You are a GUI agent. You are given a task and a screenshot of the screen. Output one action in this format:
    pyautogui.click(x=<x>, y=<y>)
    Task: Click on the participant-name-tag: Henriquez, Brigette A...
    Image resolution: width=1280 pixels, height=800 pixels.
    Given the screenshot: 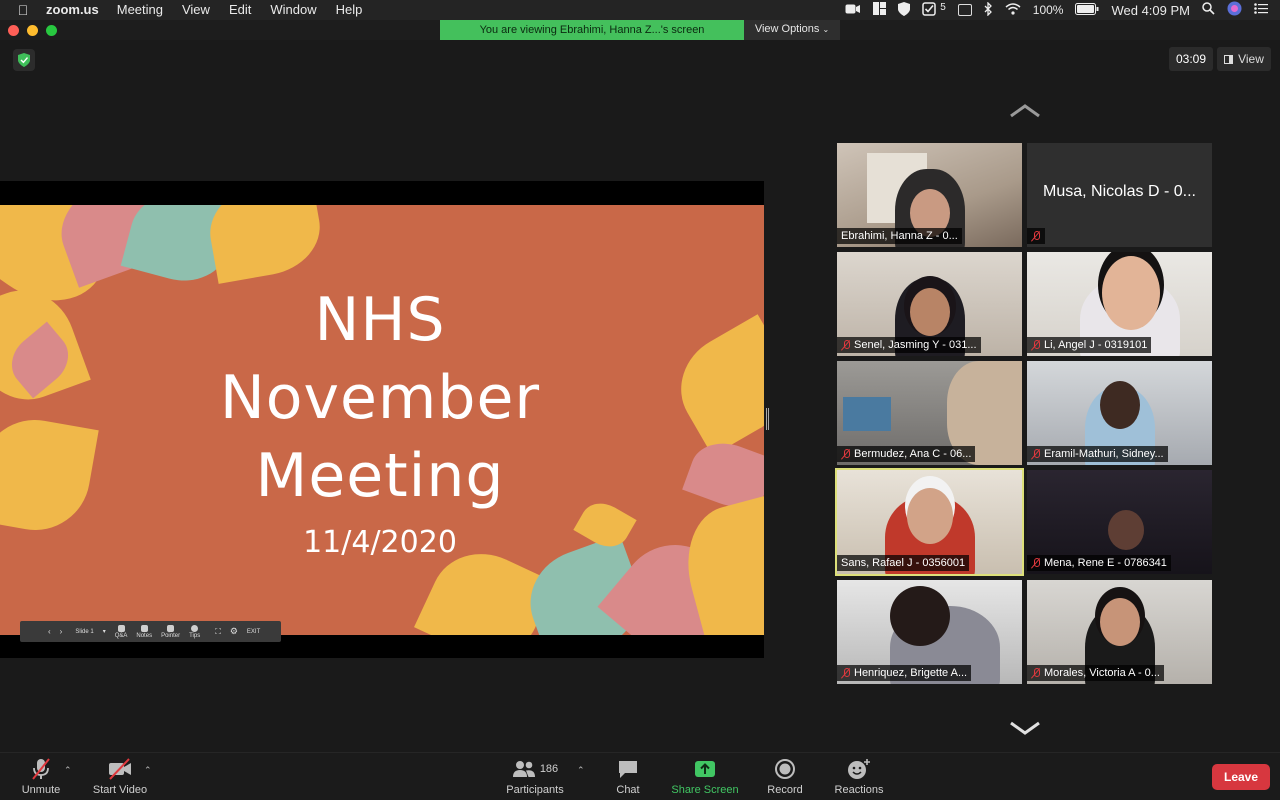 What is the action you would take?
    pyautogui.click(x=904, y=673)
    